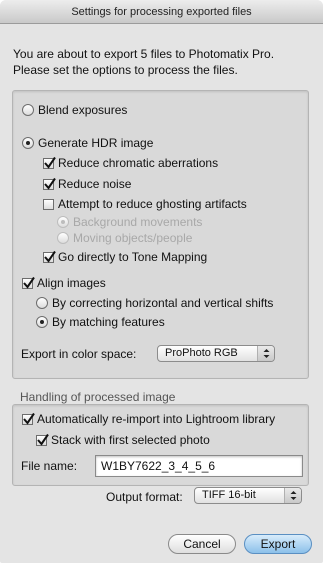 This screenshot has width=323, height=563. I want to click on blend-exposures-label: Blend exposures, so click(83, 110).